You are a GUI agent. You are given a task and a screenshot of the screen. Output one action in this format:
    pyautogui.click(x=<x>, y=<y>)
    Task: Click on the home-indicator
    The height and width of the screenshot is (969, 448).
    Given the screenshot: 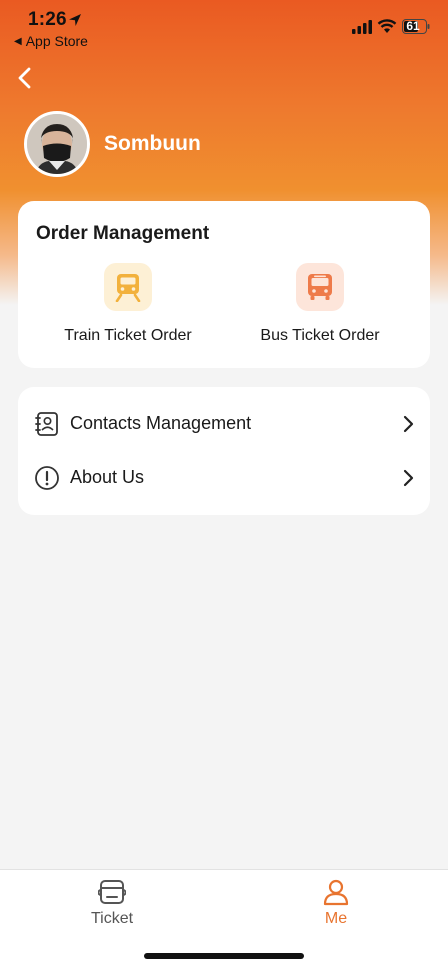 What is the action you would take?
    pyautogui.click(x=224, y=956)
    